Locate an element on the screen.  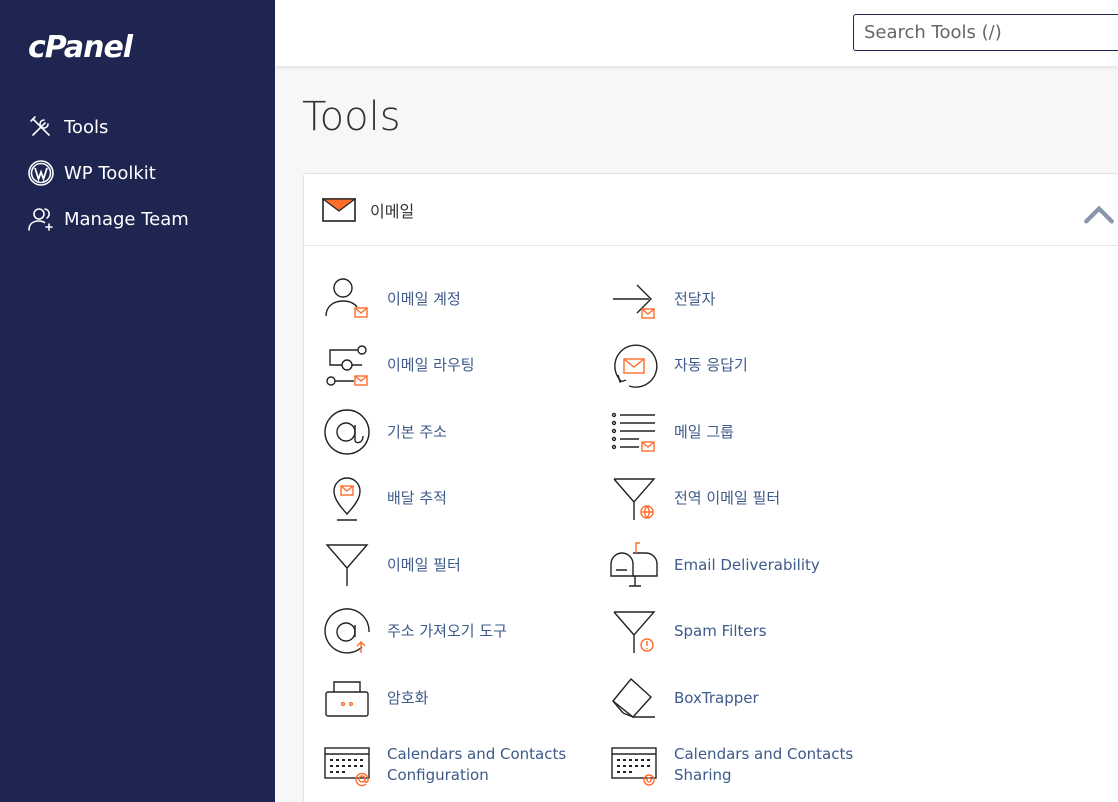
sidebar-item-label: WP Toolkit is located at coordinates (110, 173).